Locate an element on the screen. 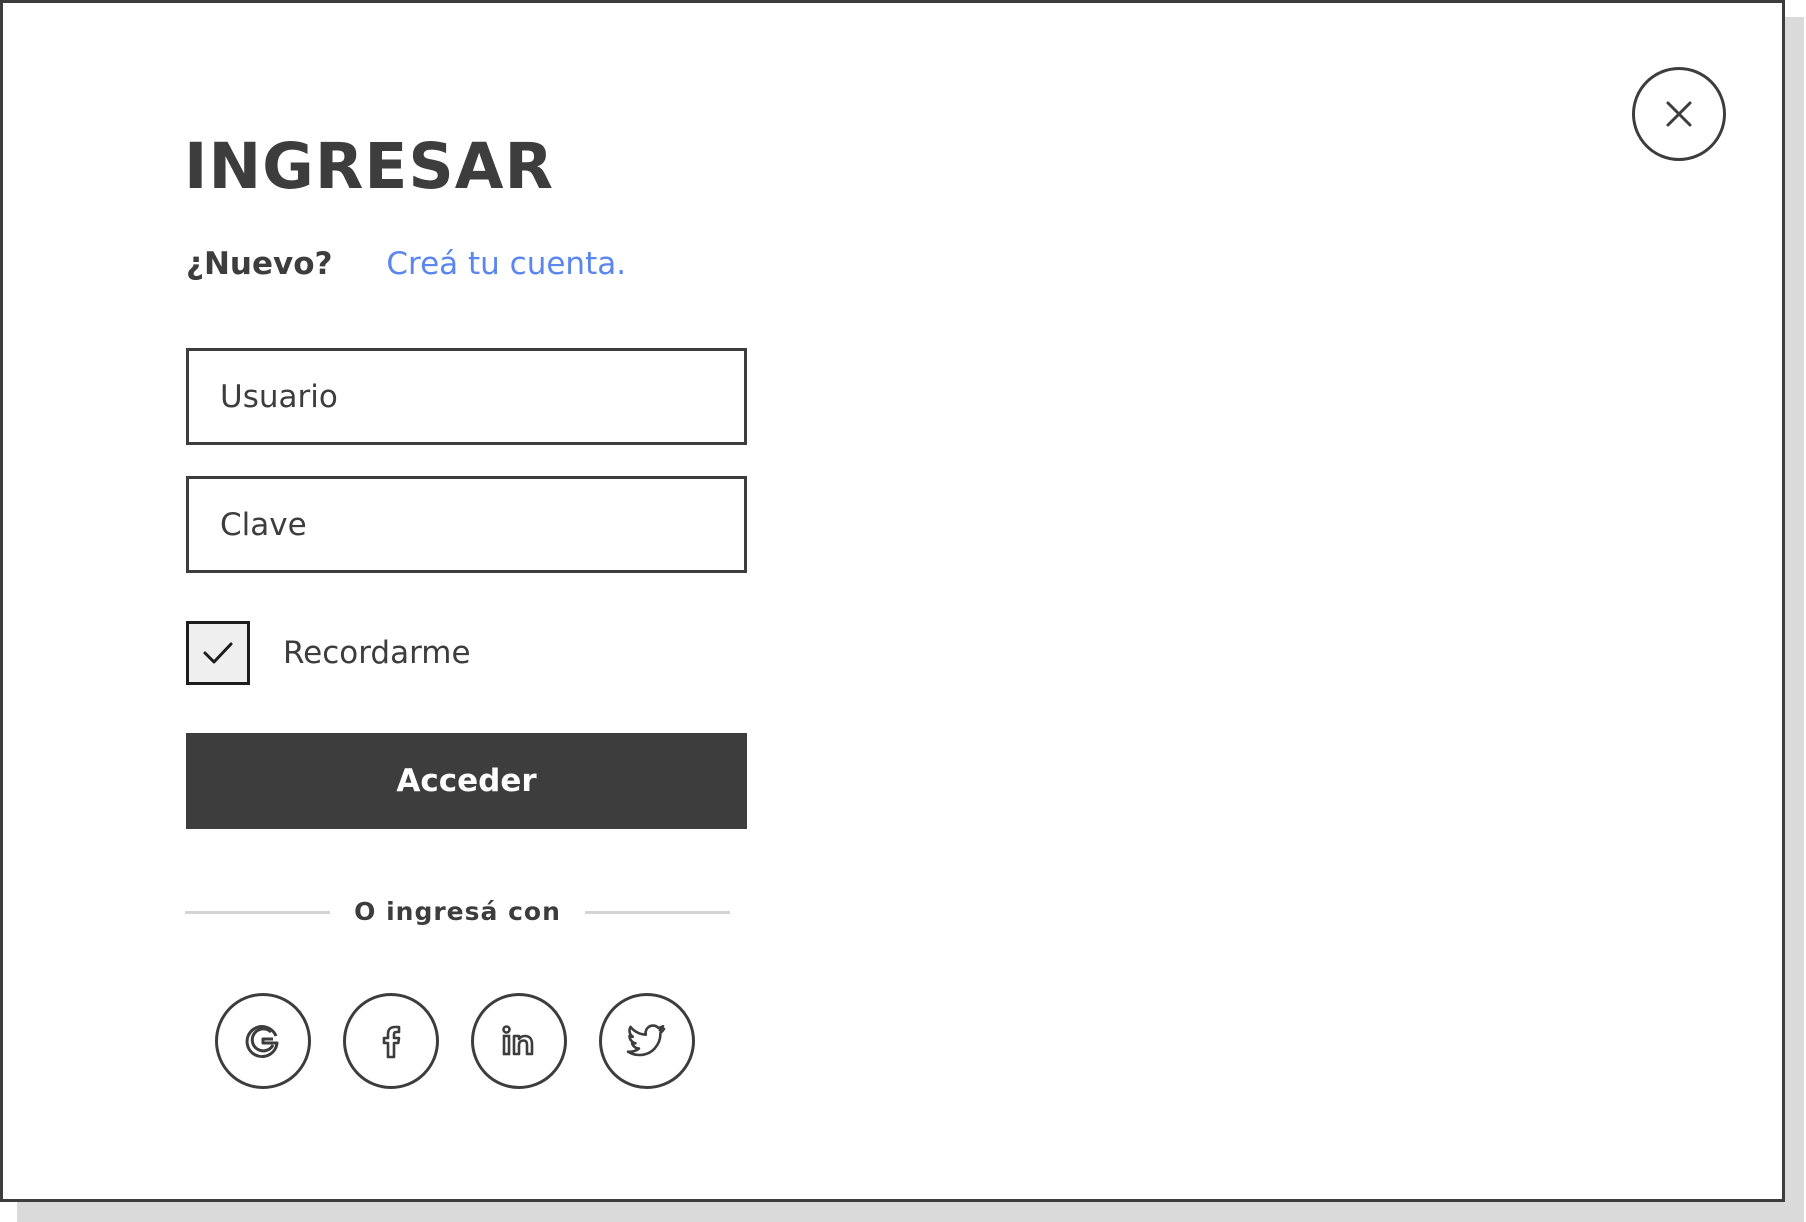  remember-me: Recordarme is located at coordinates (328, 653).